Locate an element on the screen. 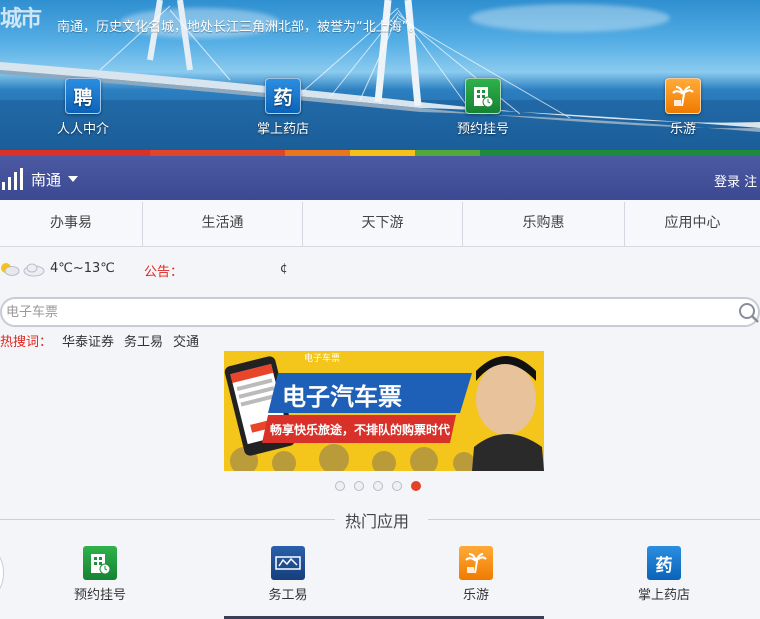 The image size is (760, 619). app-travel: 乐游 is located at coordinates (476, 574).